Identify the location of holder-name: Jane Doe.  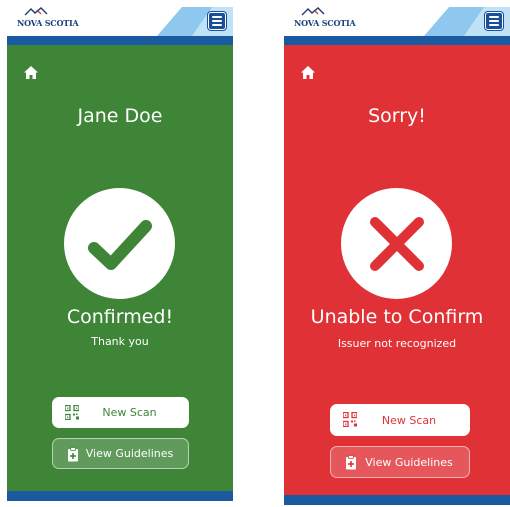
(120, 116).